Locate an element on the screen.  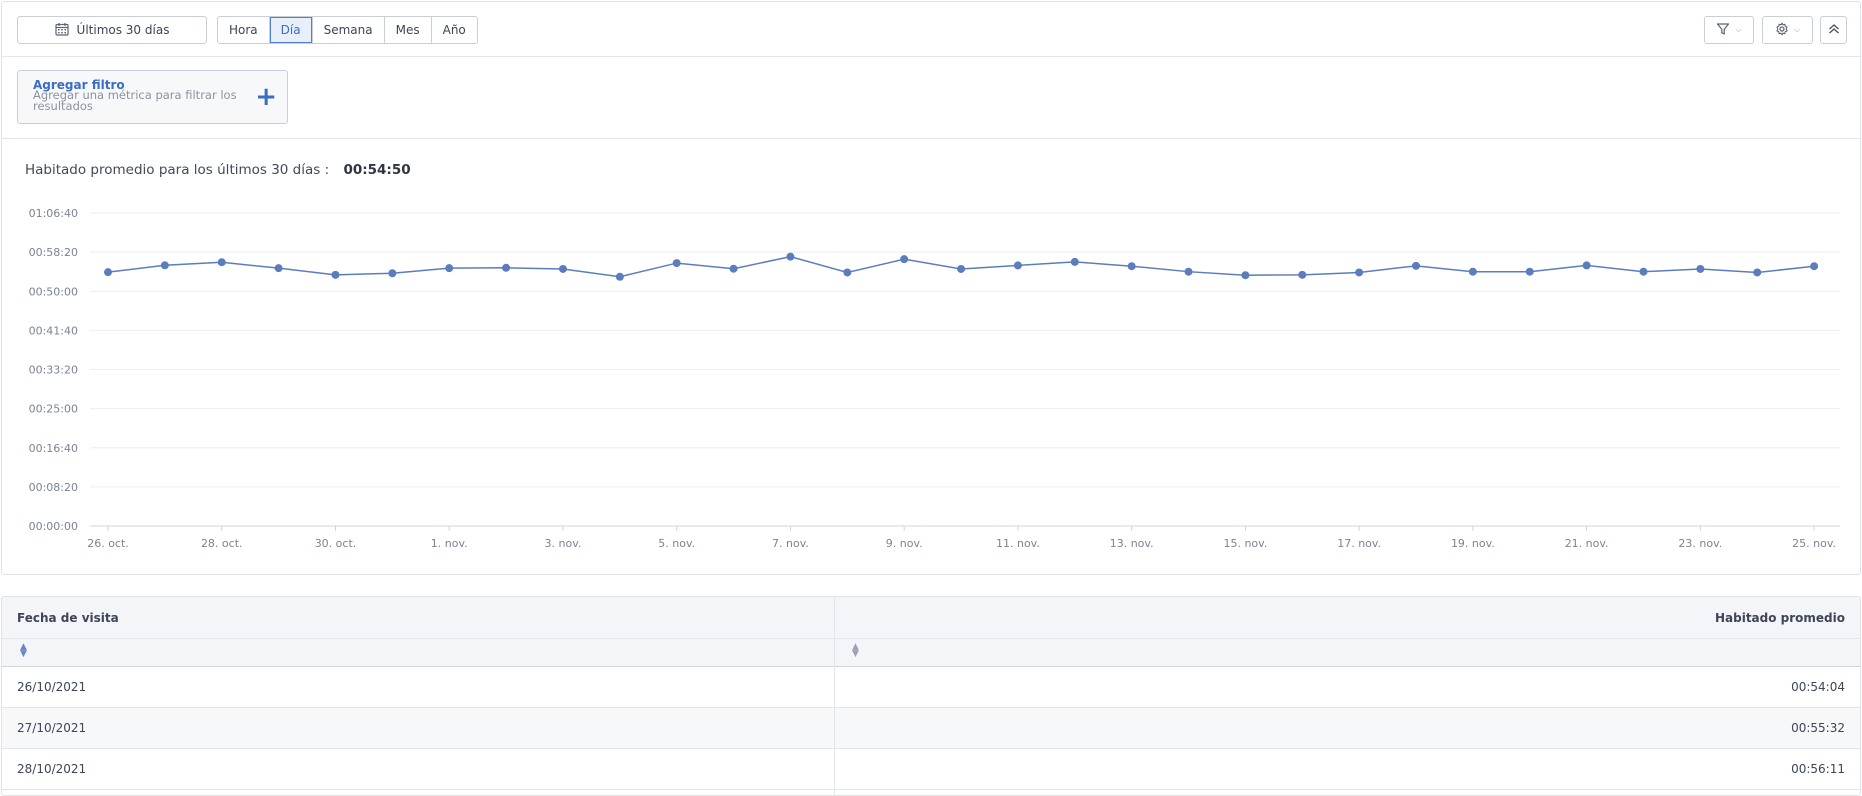
column-header-value: Habitado promedio is located at coordinates (1780, 618).